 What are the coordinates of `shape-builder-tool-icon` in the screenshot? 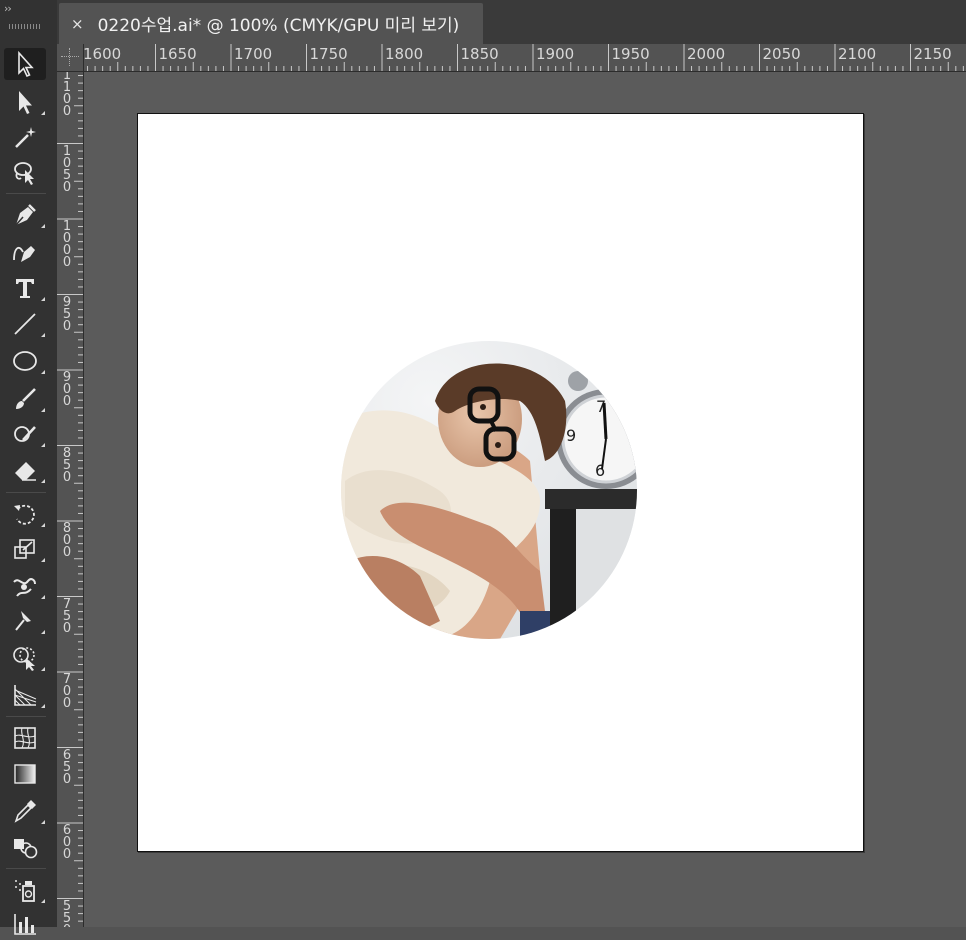 It's located at (24, 659).